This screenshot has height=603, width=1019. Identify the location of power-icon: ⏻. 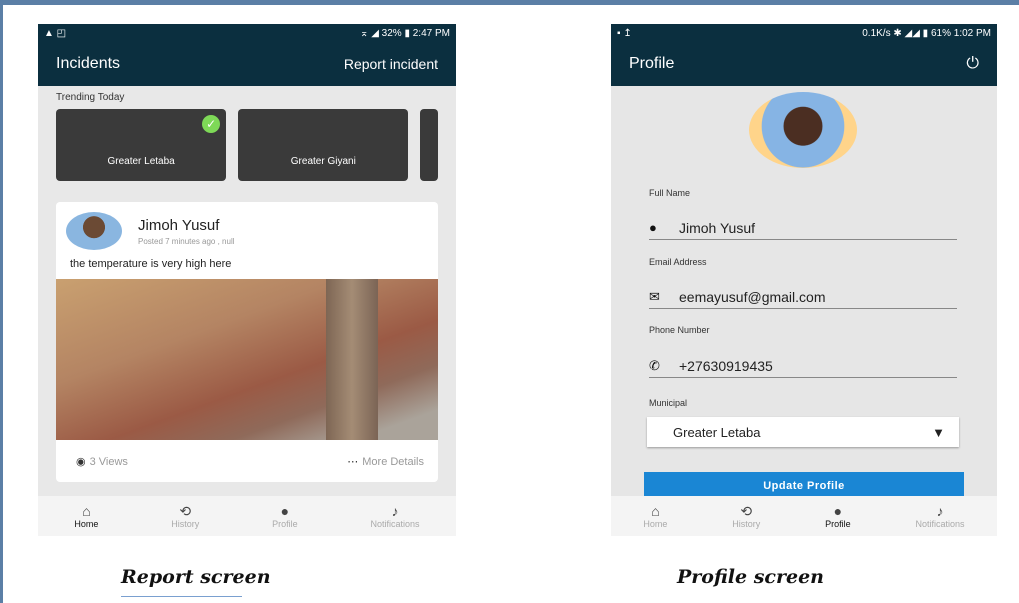
(972, 64).